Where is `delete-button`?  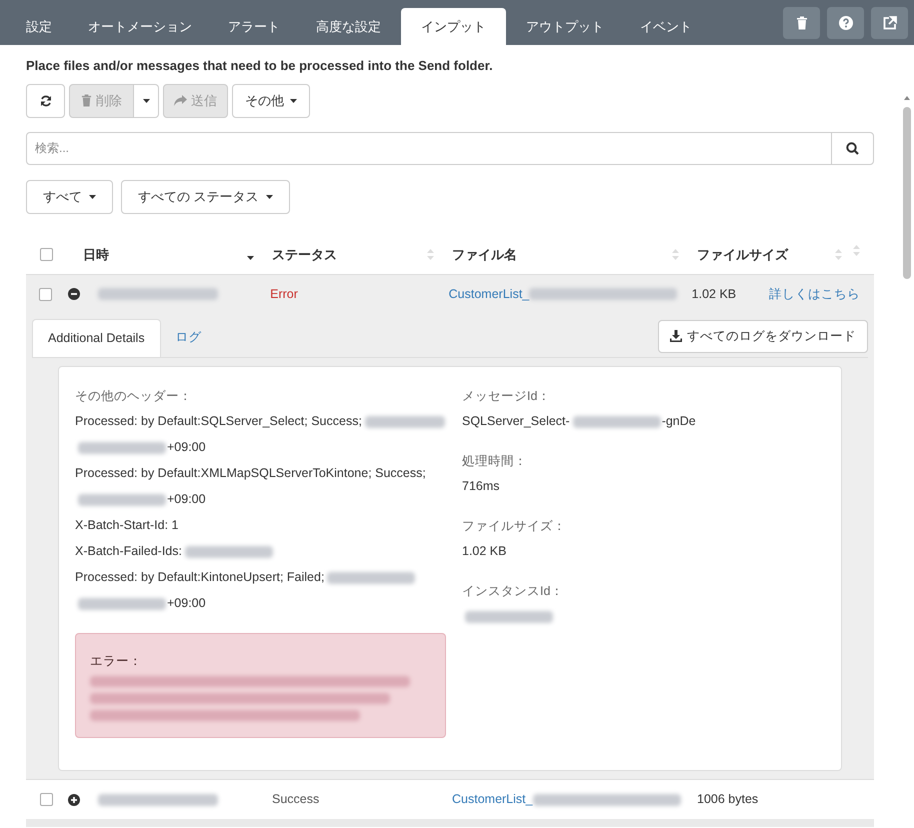
delete-button is located at coordinates (801, 22).